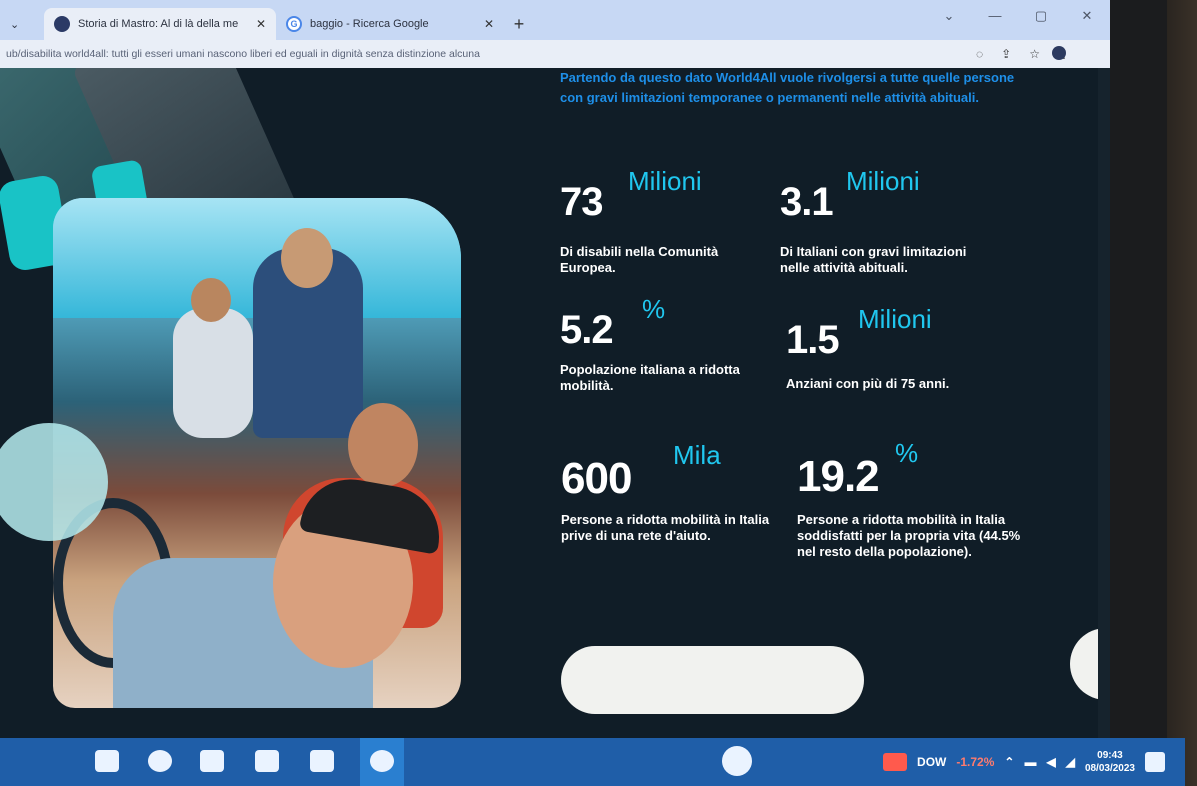  What do you see at coordinates (1070, 762) in the screenshot?
I see `battery-icon: ◢` at bounding box center [1070, 762].